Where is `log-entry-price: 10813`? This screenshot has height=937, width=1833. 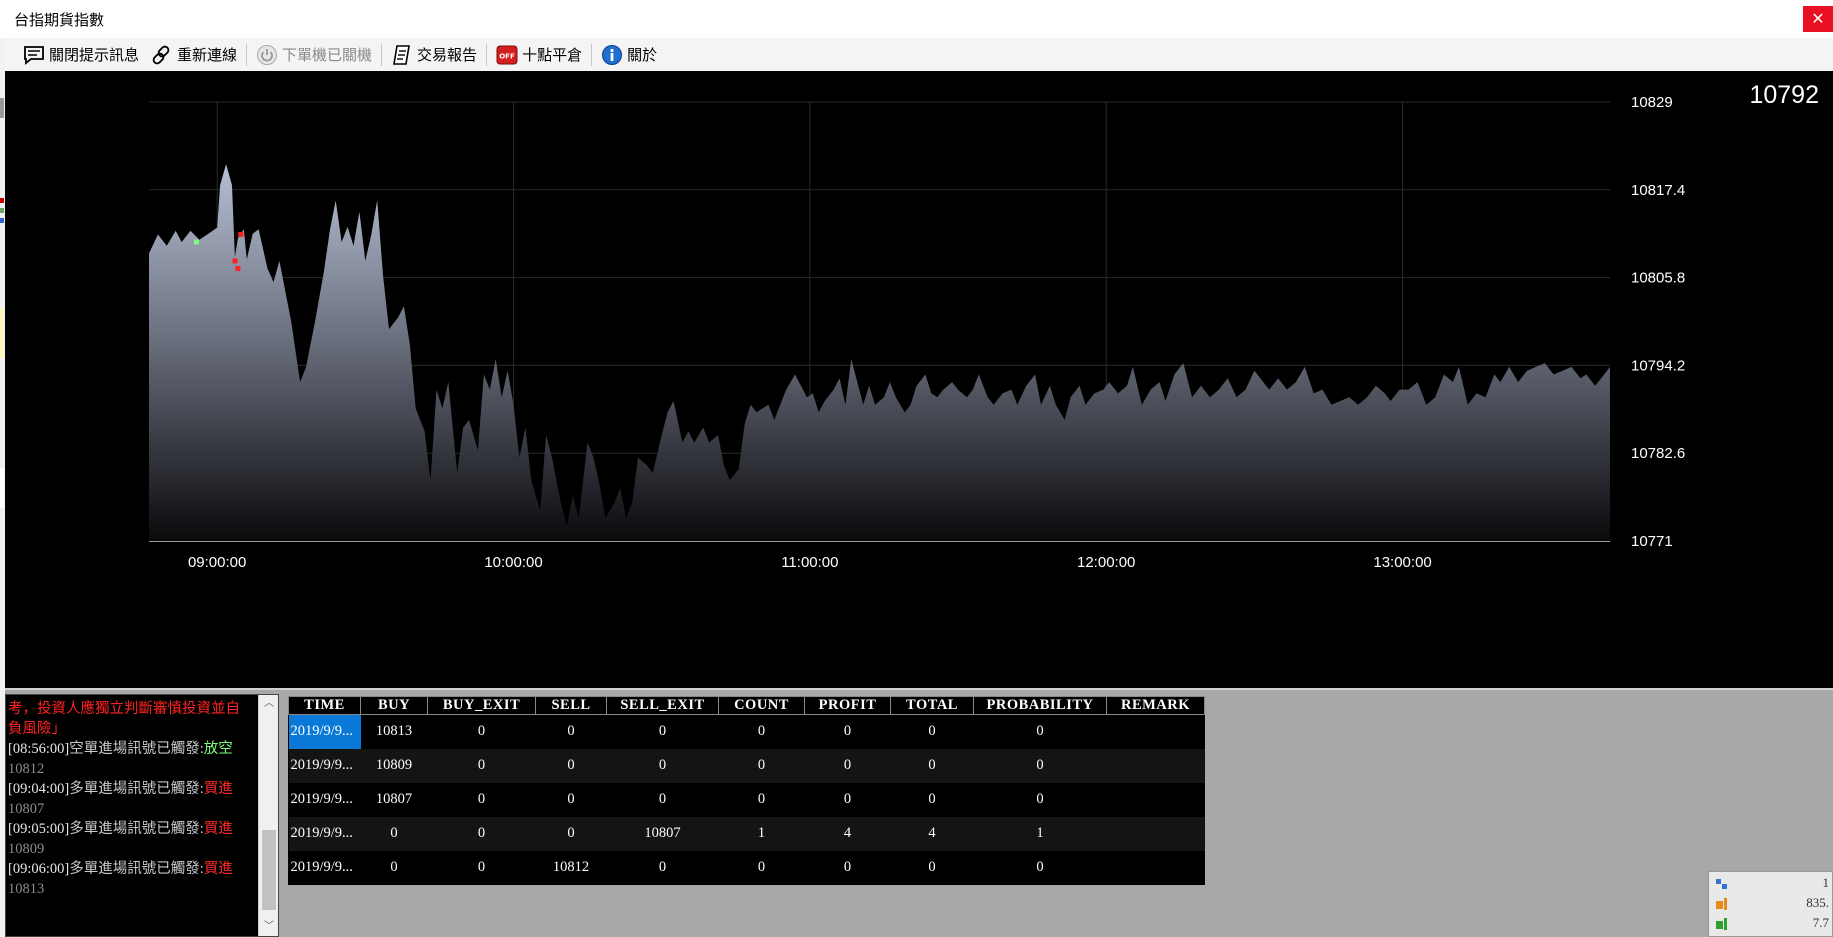 log-entry-price: 10813 is located at coordinates (26, 889).